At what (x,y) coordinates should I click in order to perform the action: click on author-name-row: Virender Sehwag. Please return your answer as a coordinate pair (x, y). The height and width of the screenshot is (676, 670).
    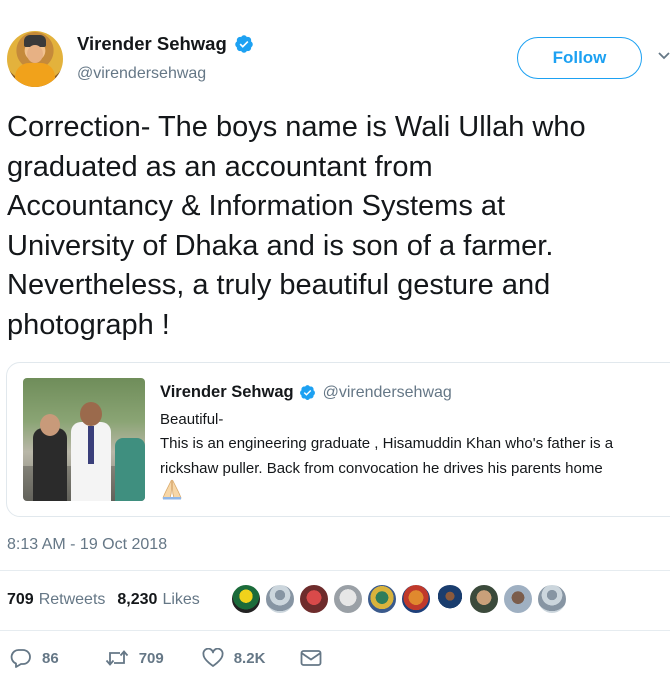
    Looking at the image, I should click on (165, 44).